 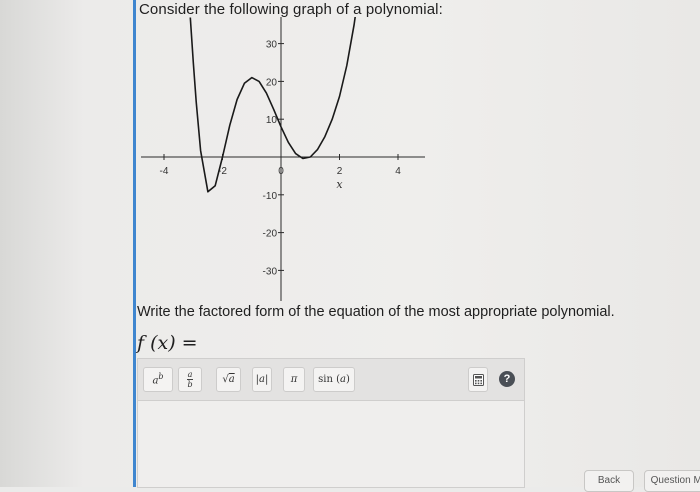 I want to click on sin-button: sin (a), so click(x=334, y=379).